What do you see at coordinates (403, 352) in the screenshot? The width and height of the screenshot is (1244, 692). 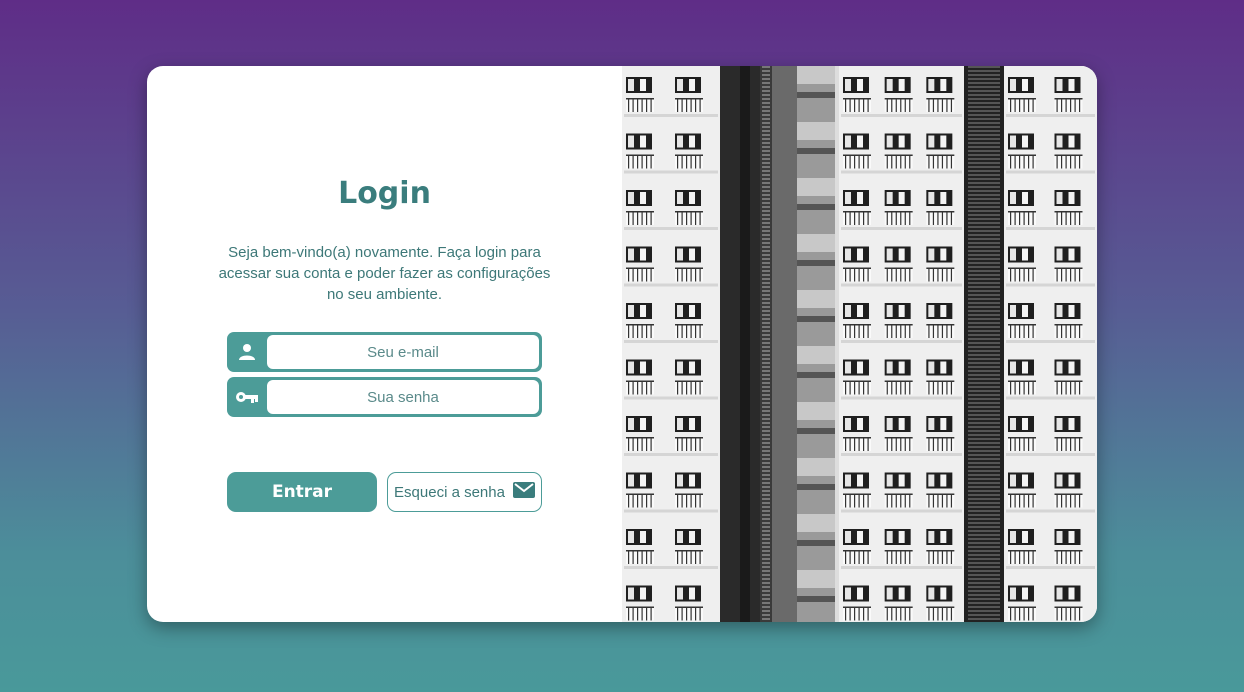 I see `email-input` at bounding box center [403, 352].